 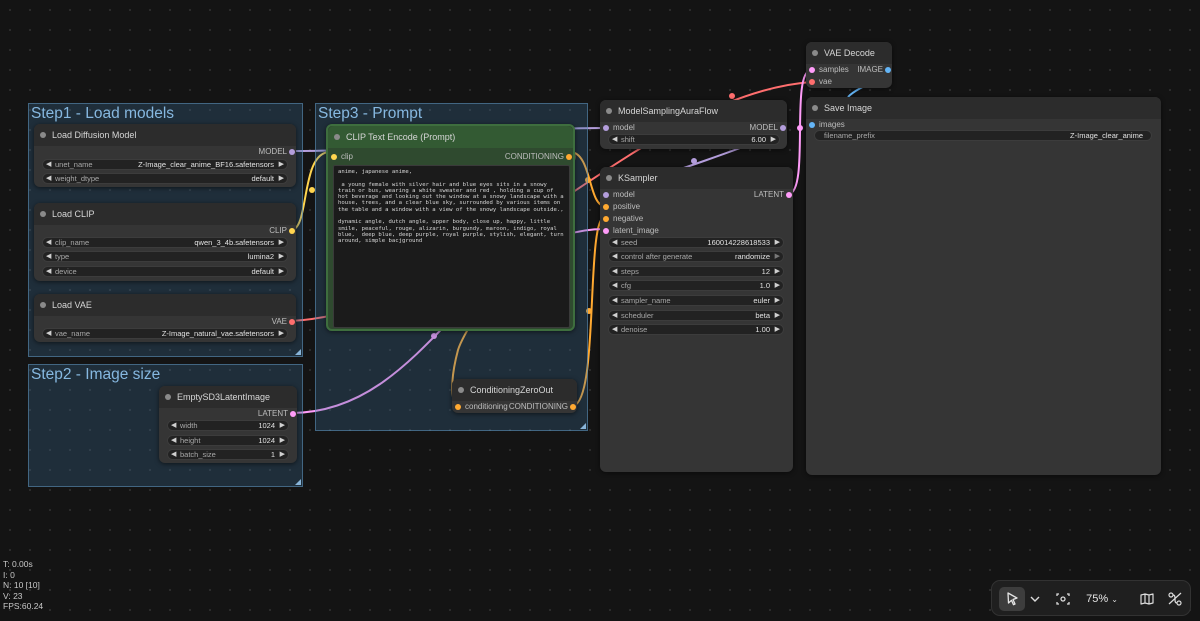 What do you see at coordinates (983, 108) in the screenshot?
I see `node-title: Save Image` at bounding box center [983, 108].